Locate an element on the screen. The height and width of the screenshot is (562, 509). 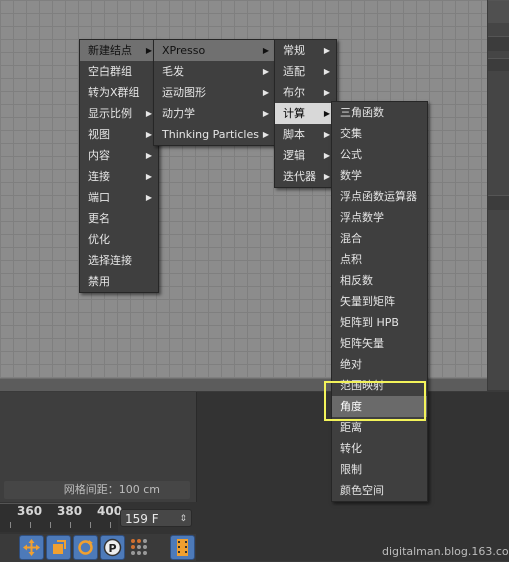
dot-grid-button is located at coordinates (140, 546).